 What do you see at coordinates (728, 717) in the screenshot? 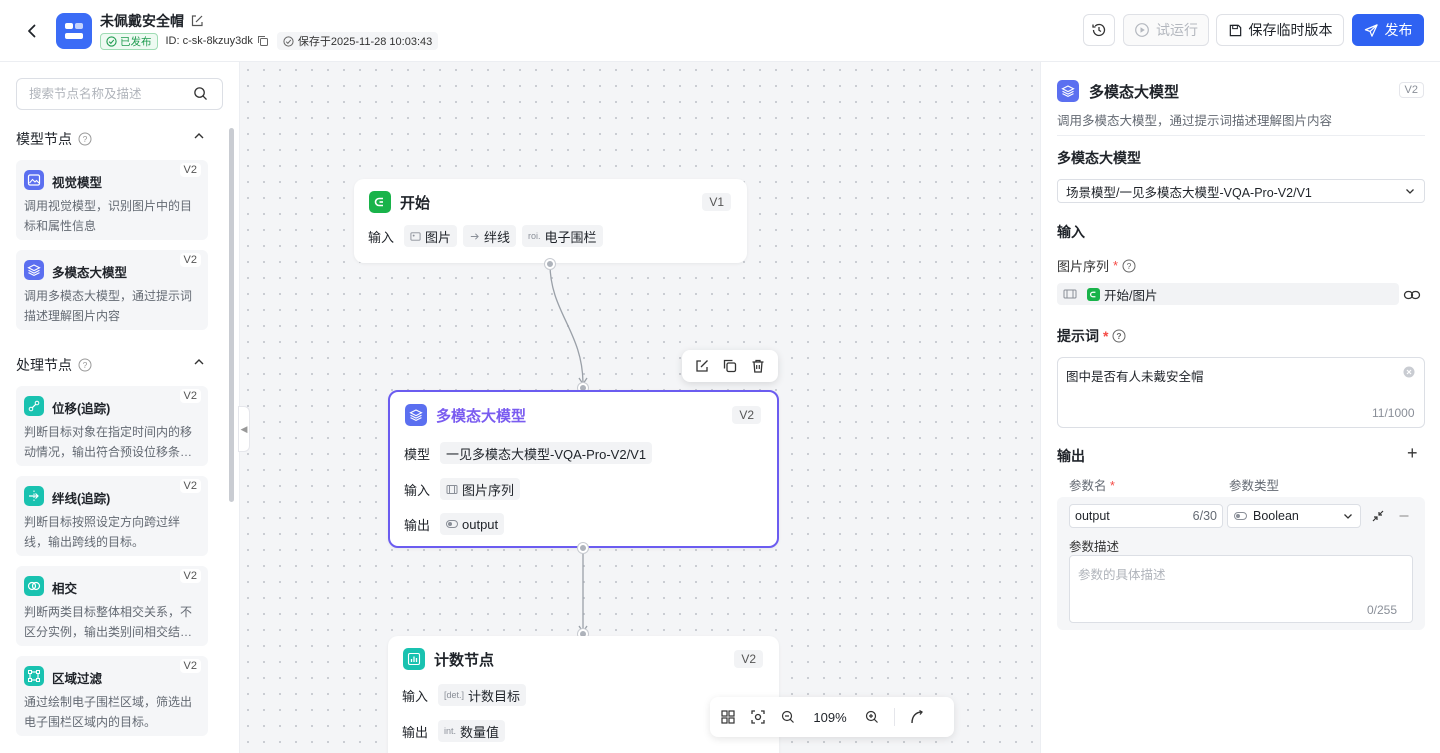
I see `grid-layout-icon` at bounding box center [728, 717].